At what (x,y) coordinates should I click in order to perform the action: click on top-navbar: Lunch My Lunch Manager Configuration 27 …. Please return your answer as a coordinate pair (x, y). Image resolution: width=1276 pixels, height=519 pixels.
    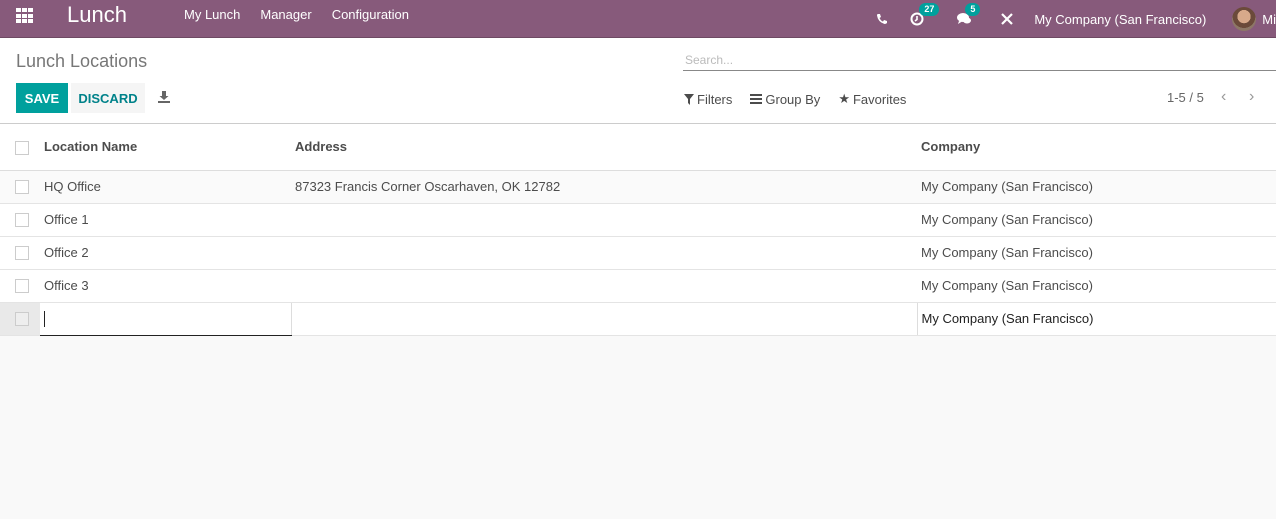
    Looking at the image, I should click on (638, 19).